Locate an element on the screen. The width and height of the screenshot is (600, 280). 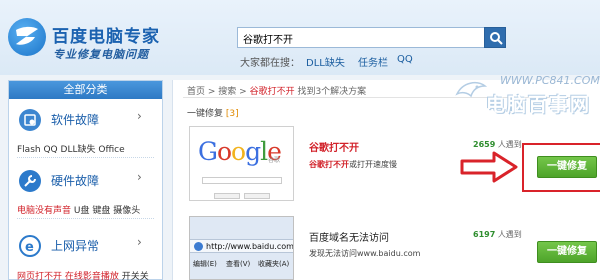
category-title: 上网异常 is located at coordinates (75, 246).